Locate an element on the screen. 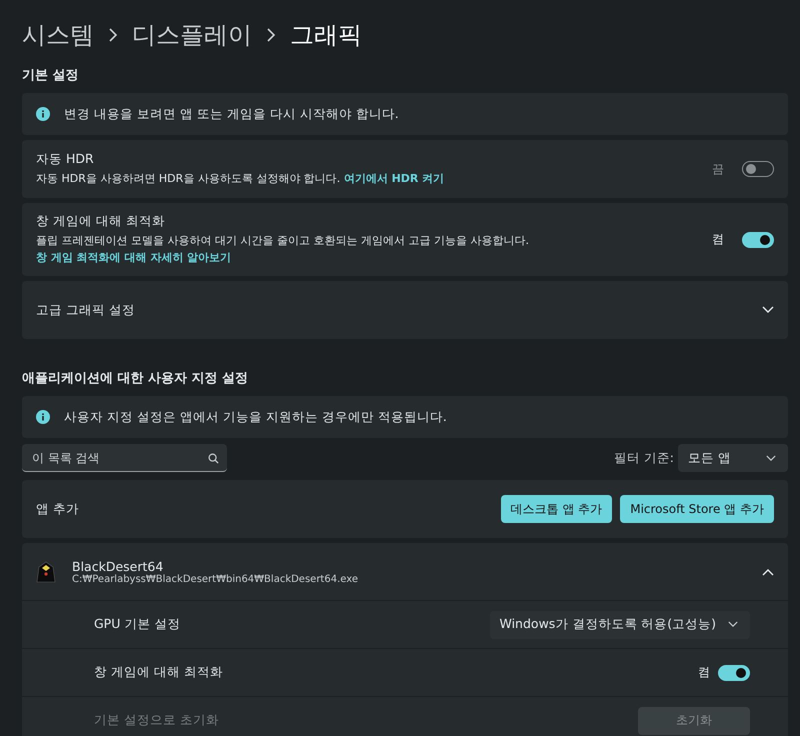 The image size is (800, 736). breadcrumb-item: 디스플레이 is located at coordinates (192, 35).